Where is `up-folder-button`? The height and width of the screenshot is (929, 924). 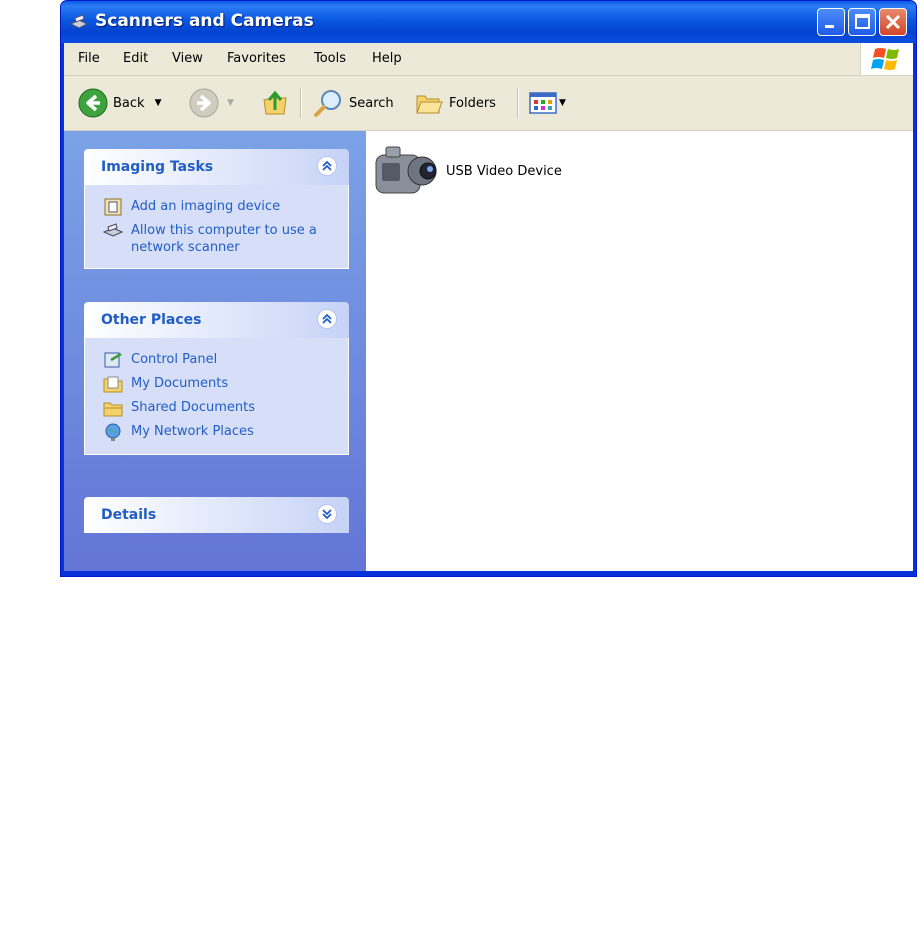
up-folder-button is located at coordinates (275, 103).